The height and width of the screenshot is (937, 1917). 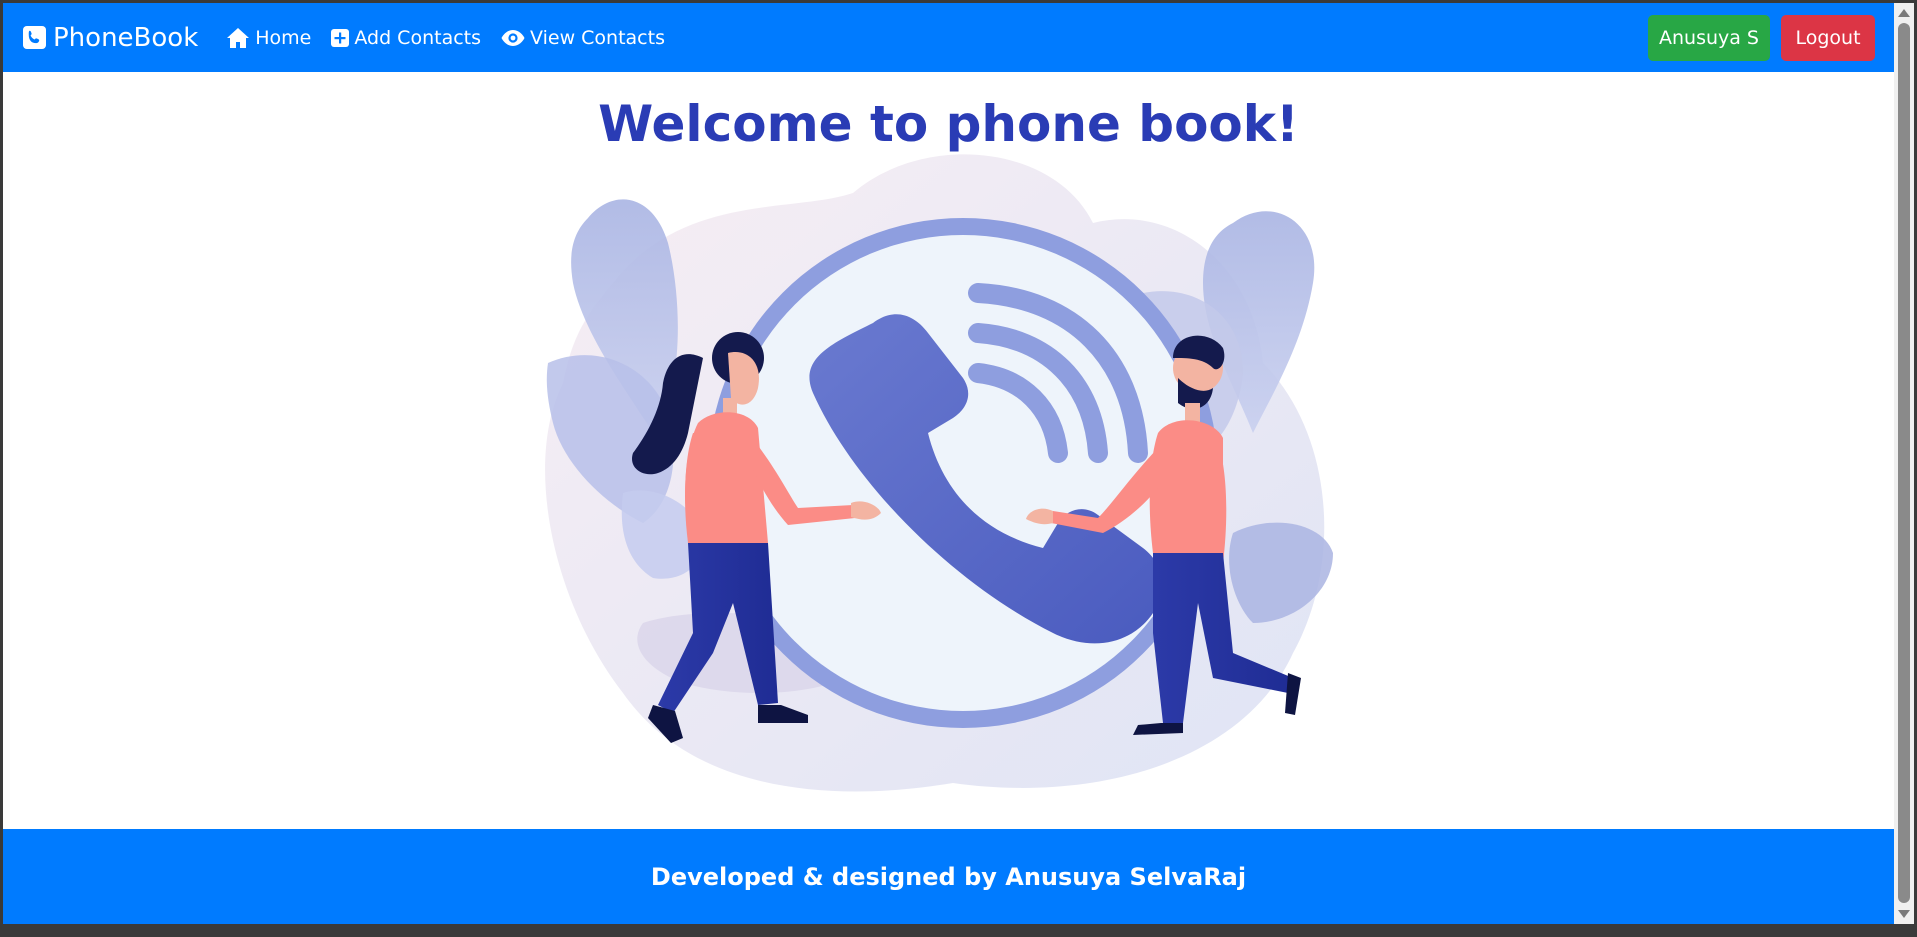 I want to click on nav-add-contacts: Add Contacts, so click(x=406, y=38).